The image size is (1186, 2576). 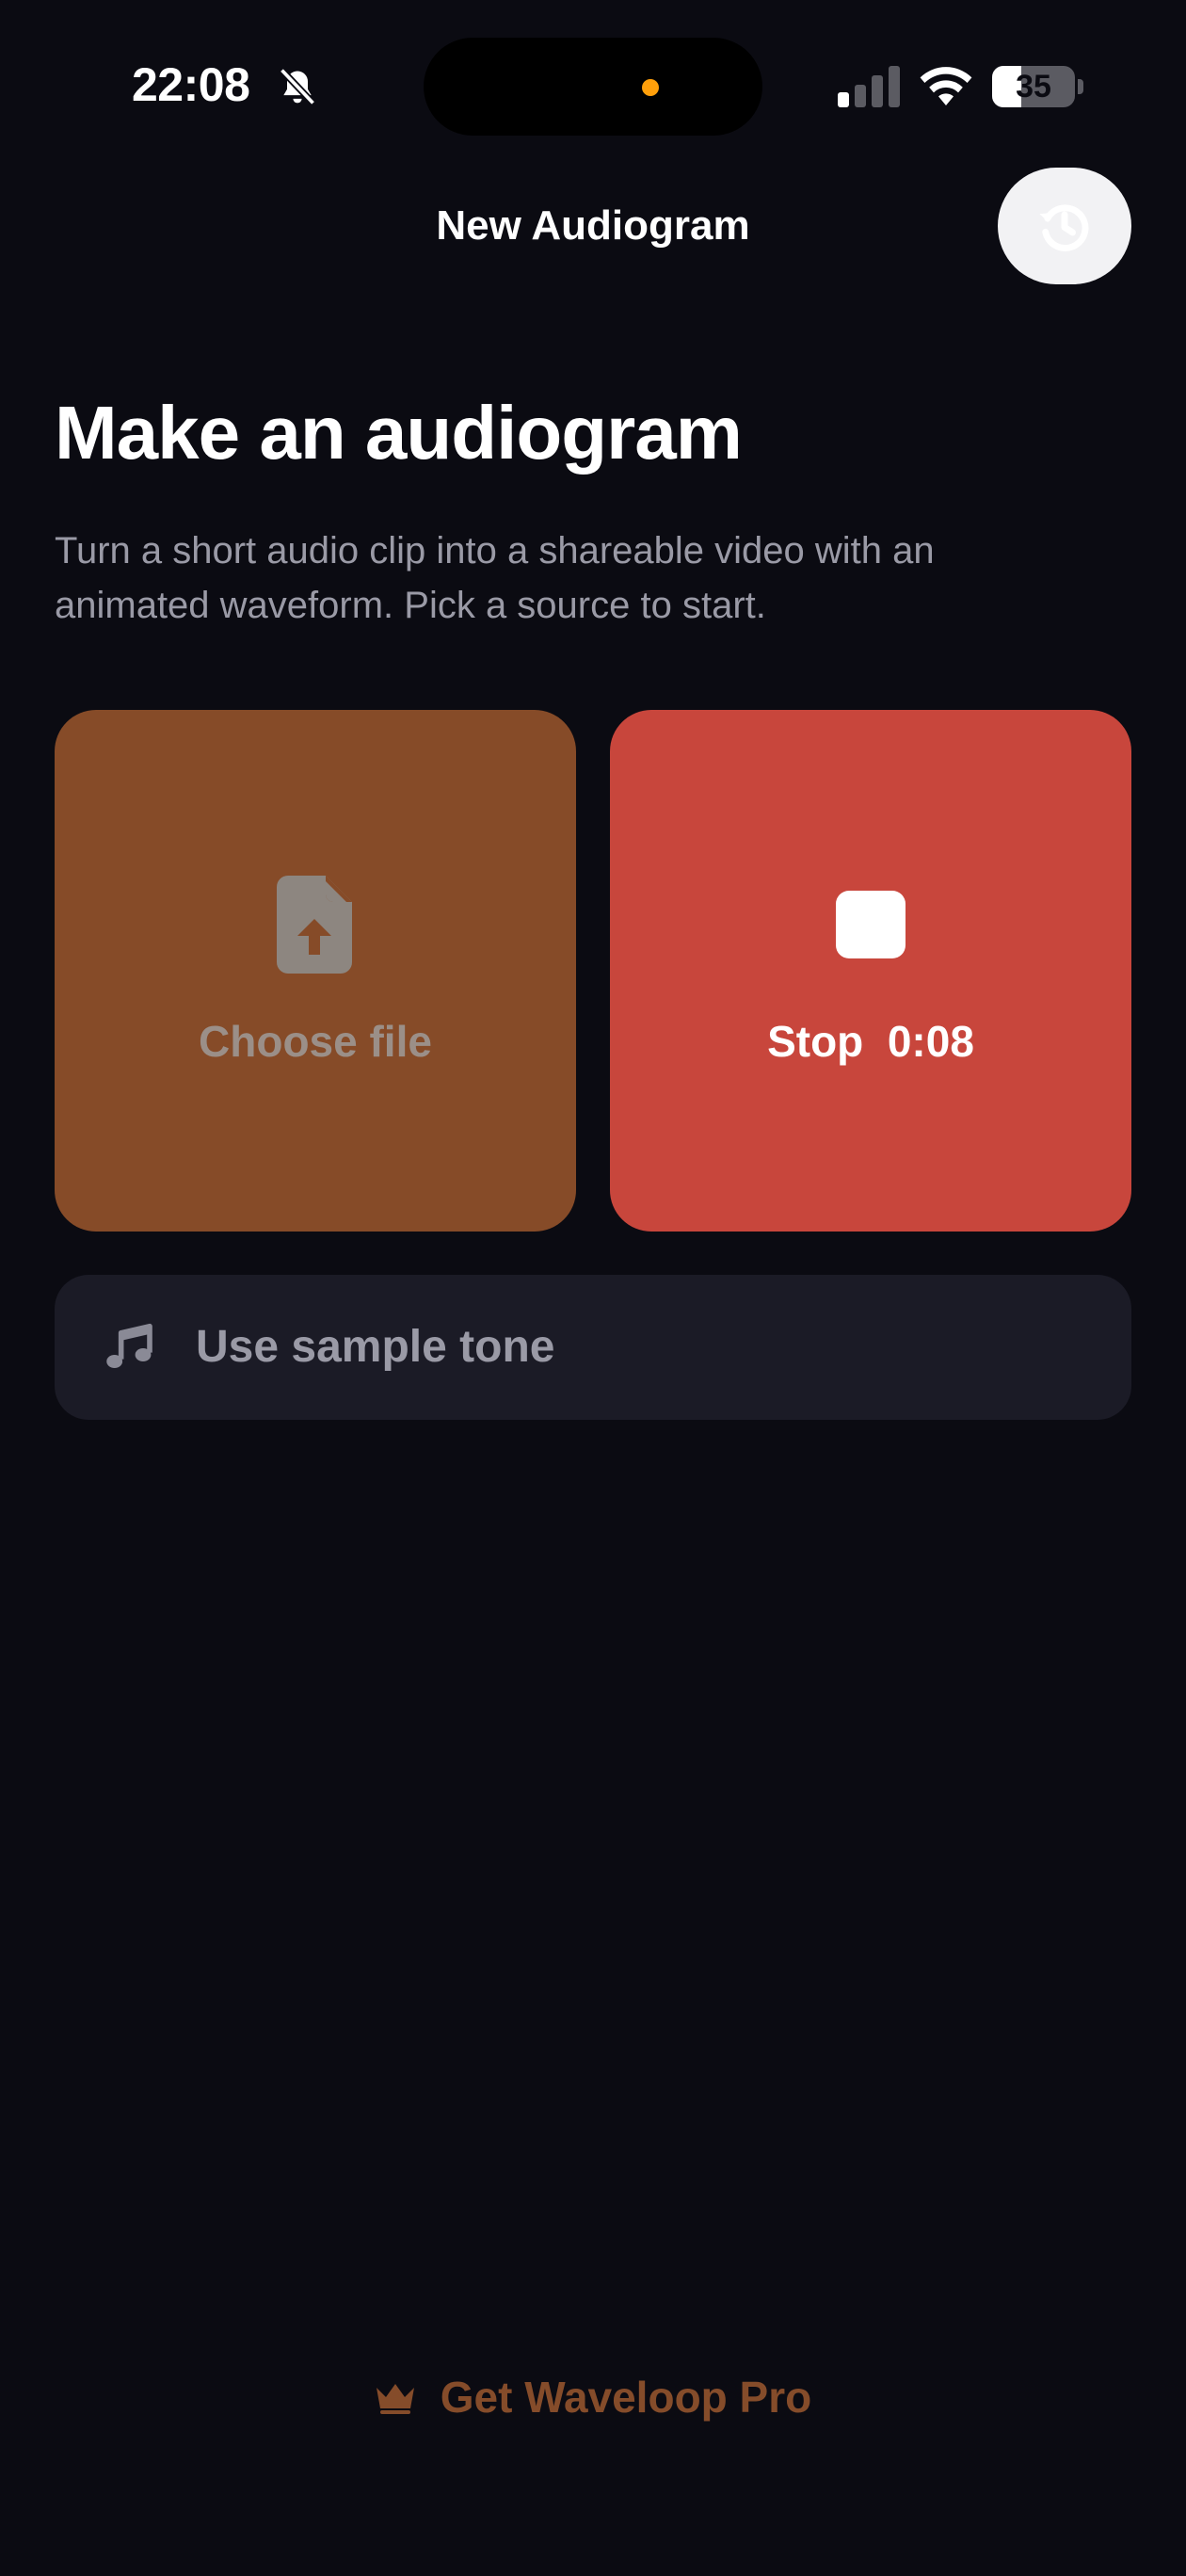 I want to click on stop-recording-button: Stop 0:08, so click(x=870, y=971).